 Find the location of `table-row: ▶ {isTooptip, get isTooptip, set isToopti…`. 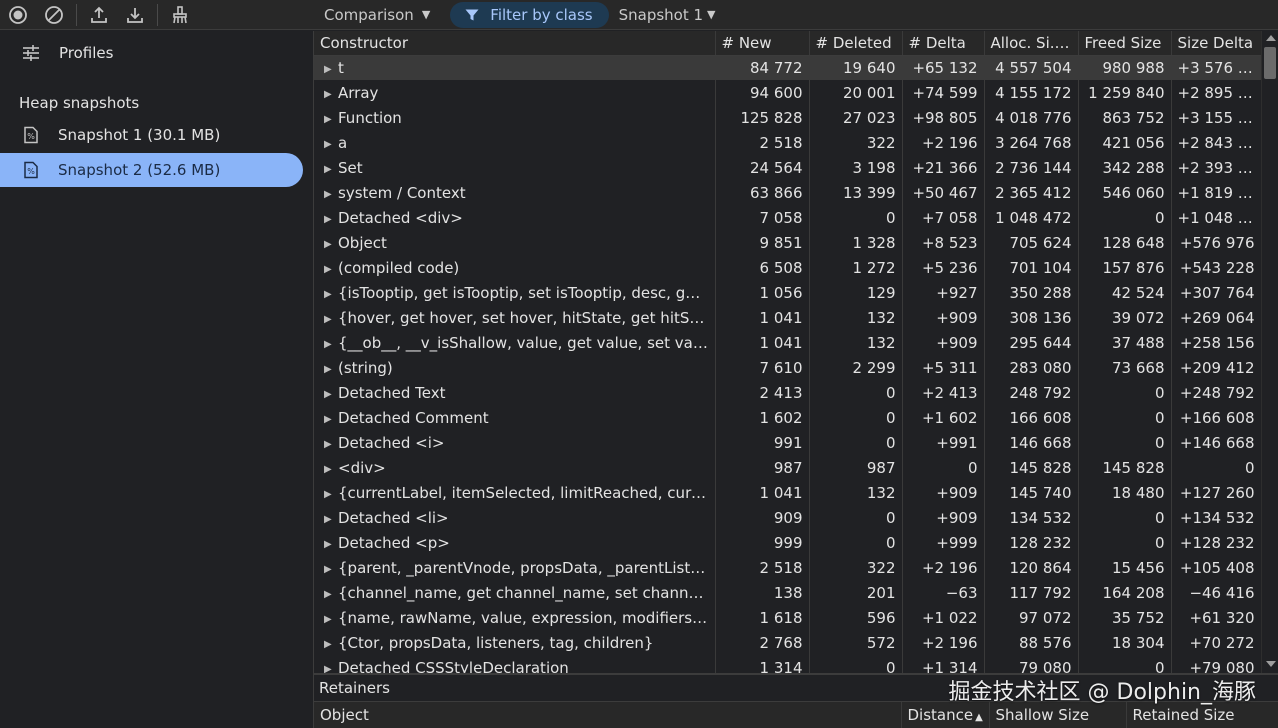

table-row: ▶ {isTooptip, get isTooptip, set isToopti… is located at coordinates (788, 292).